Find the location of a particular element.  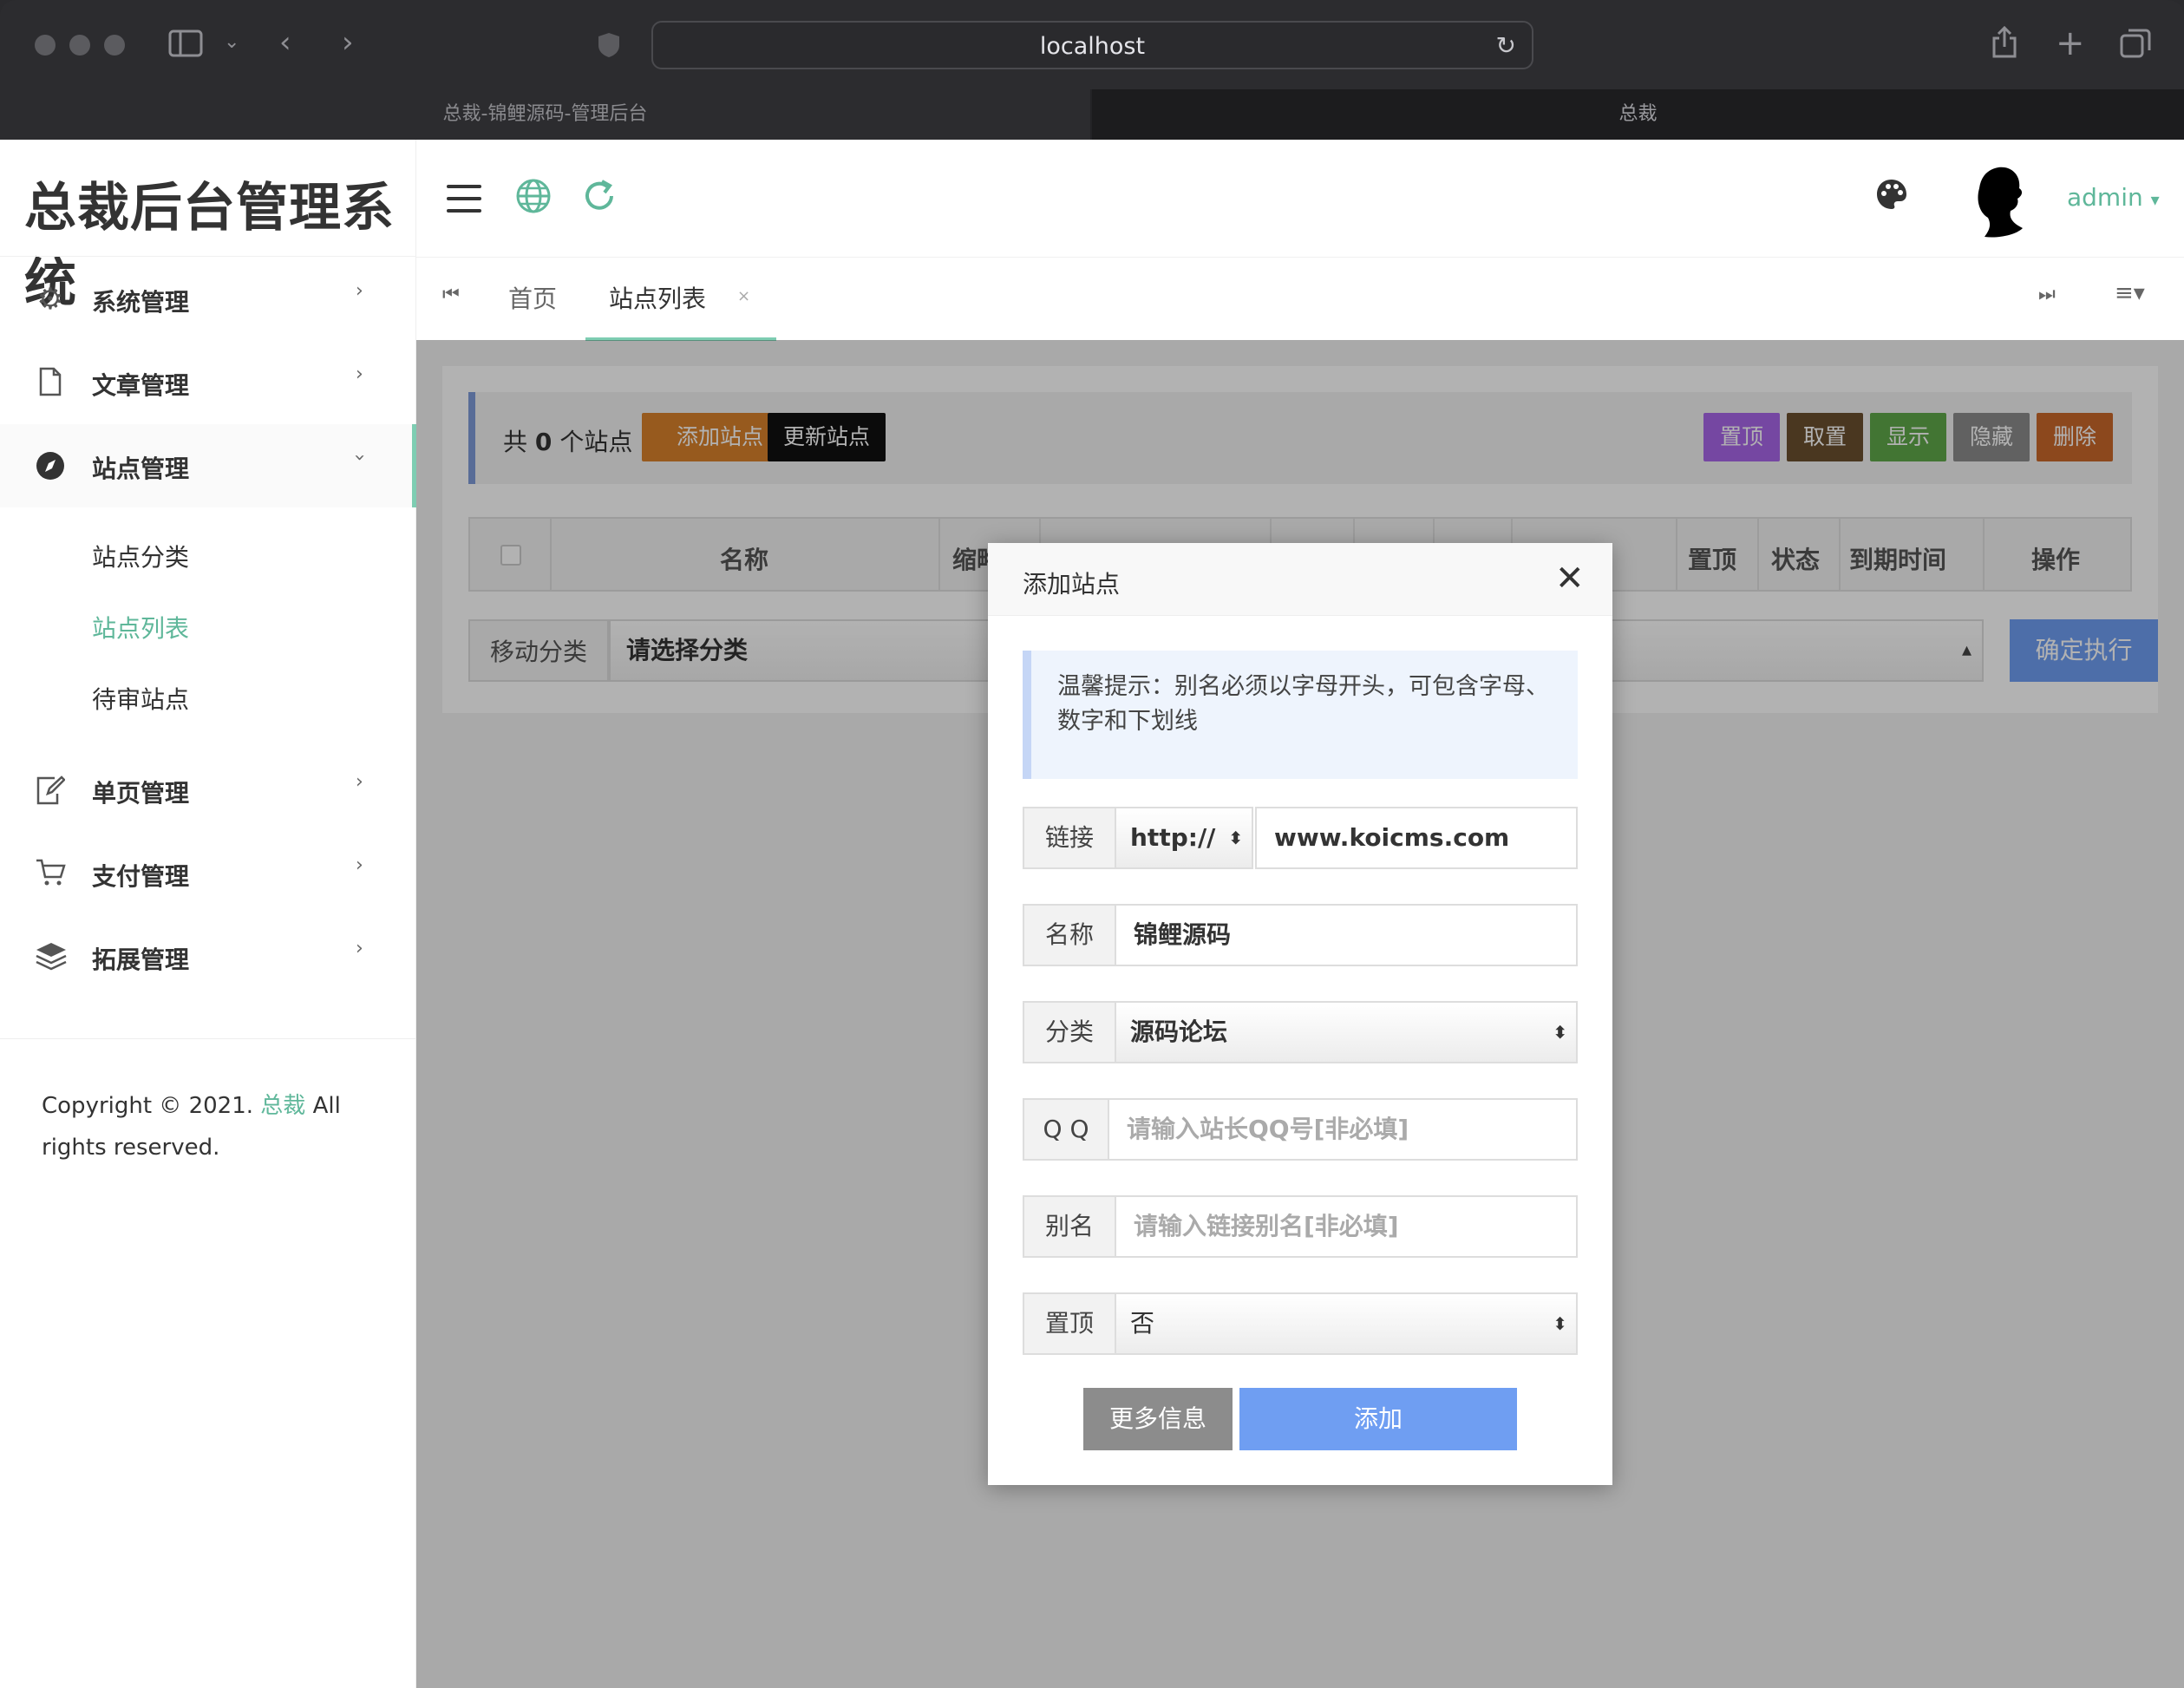

page-tab-bar: ⏮ 首页 站点列表 × ⏭ ≡▾ is located at coordinates (1300, 299).